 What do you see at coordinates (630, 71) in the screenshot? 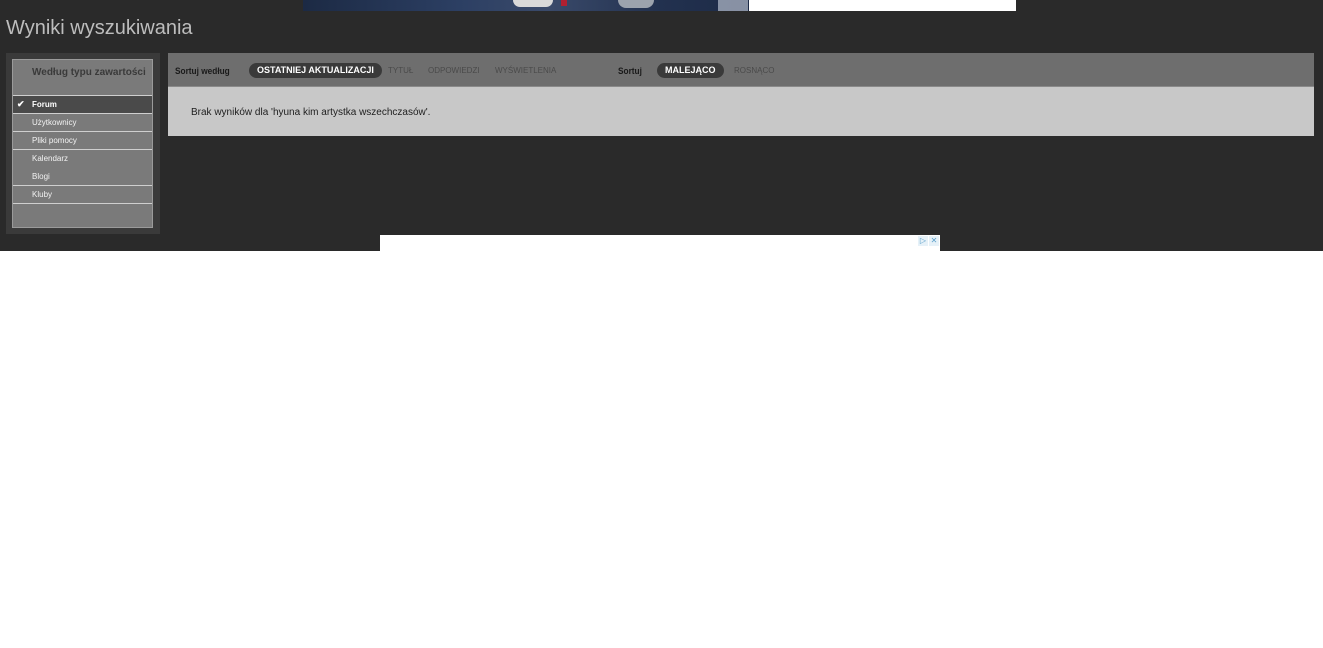
I see `sort-order-label: Sortuj` at bounding box center [630, 71].